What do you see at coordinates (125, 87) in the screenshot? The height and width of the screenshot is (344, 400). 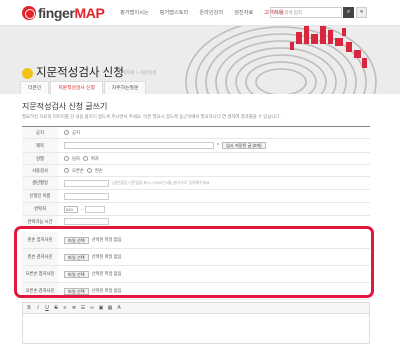 I see `tab-faq: 자주하는질문` at bounding box center [125, 87].